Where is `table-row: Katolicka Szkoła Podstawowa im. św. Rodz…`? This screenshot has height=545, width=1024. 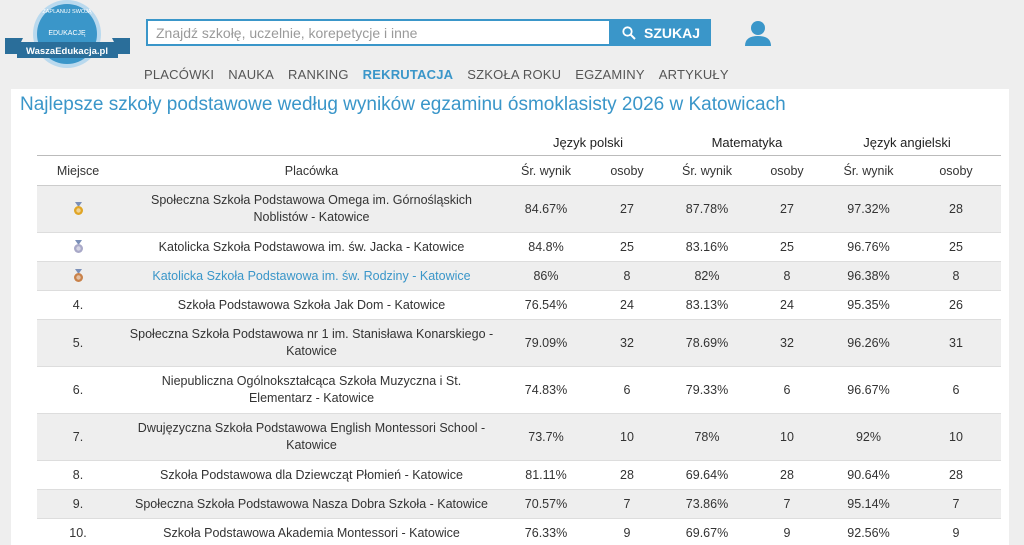 table-row: Katolicka Szkoła Podstawowa im. św. Rodz… is located at coordinates (519, 276).